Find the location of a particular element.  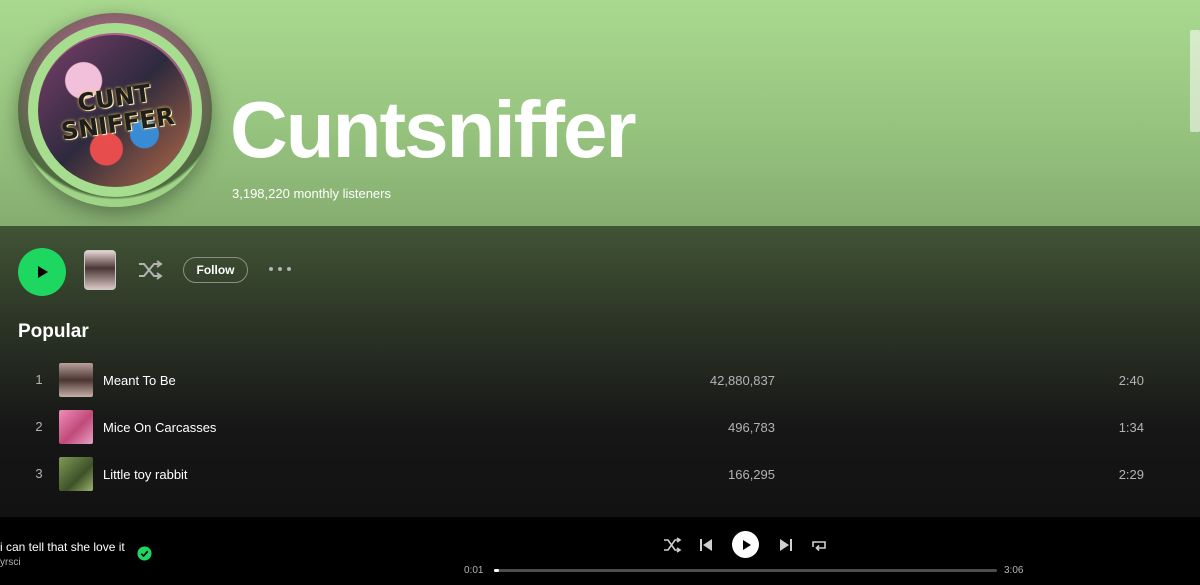

track-duration: 1:34 is located at coordinates (1131, 427).